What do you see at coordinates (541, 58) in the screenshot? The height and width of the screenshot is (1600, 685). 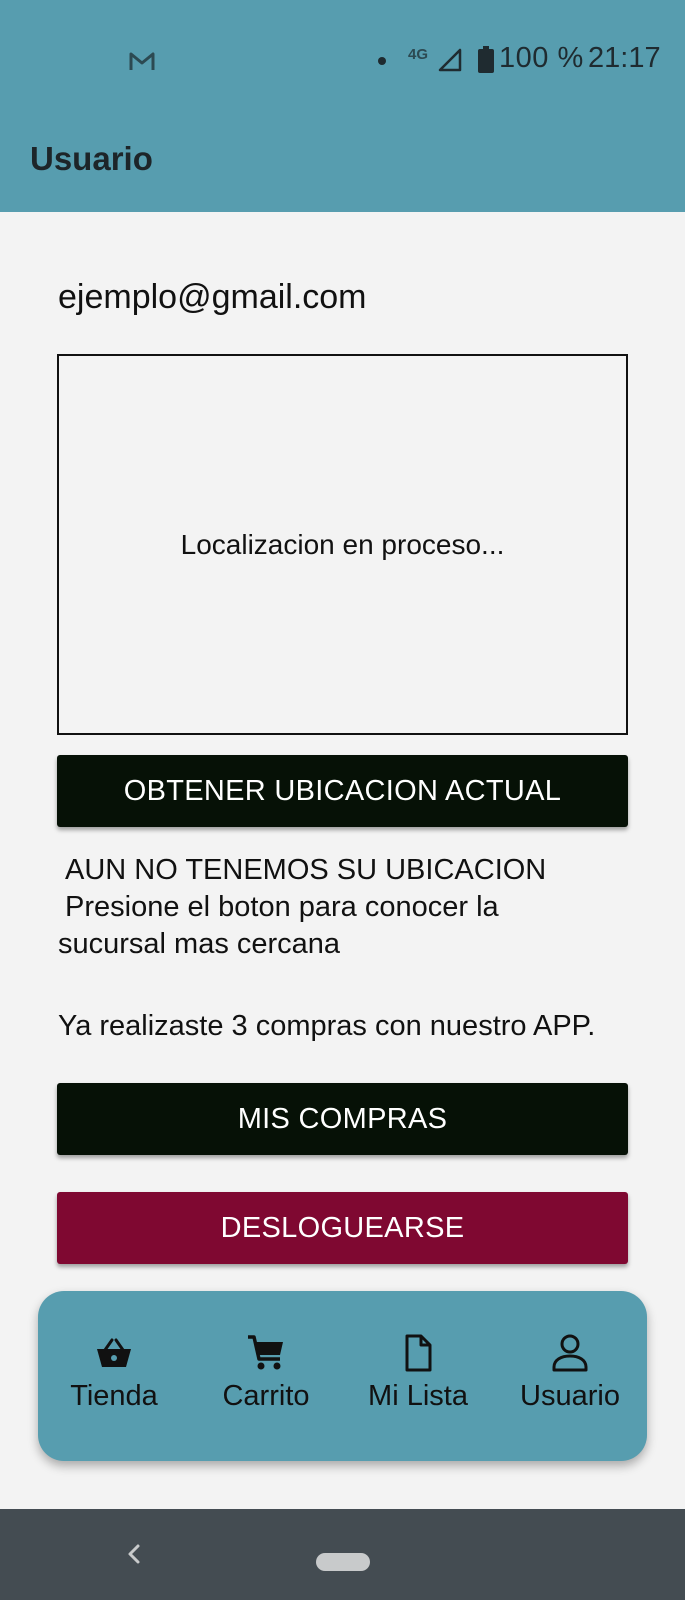 I see `battery-percentage: 100 %` at bounding box center [541, 58].